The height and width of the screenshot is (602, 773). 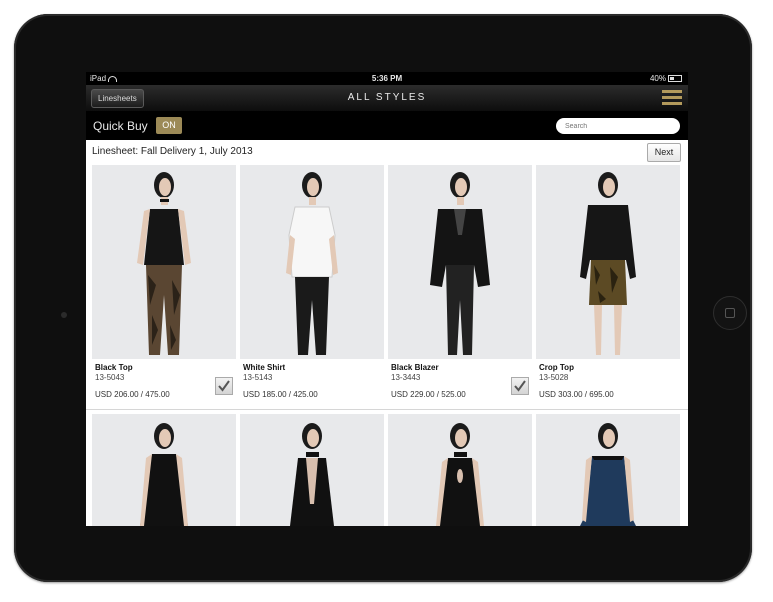 What do you see at coordinates (556, 367) in the screenshot?
I see `product-name: Crop Top` at bounding box center [556, 367].